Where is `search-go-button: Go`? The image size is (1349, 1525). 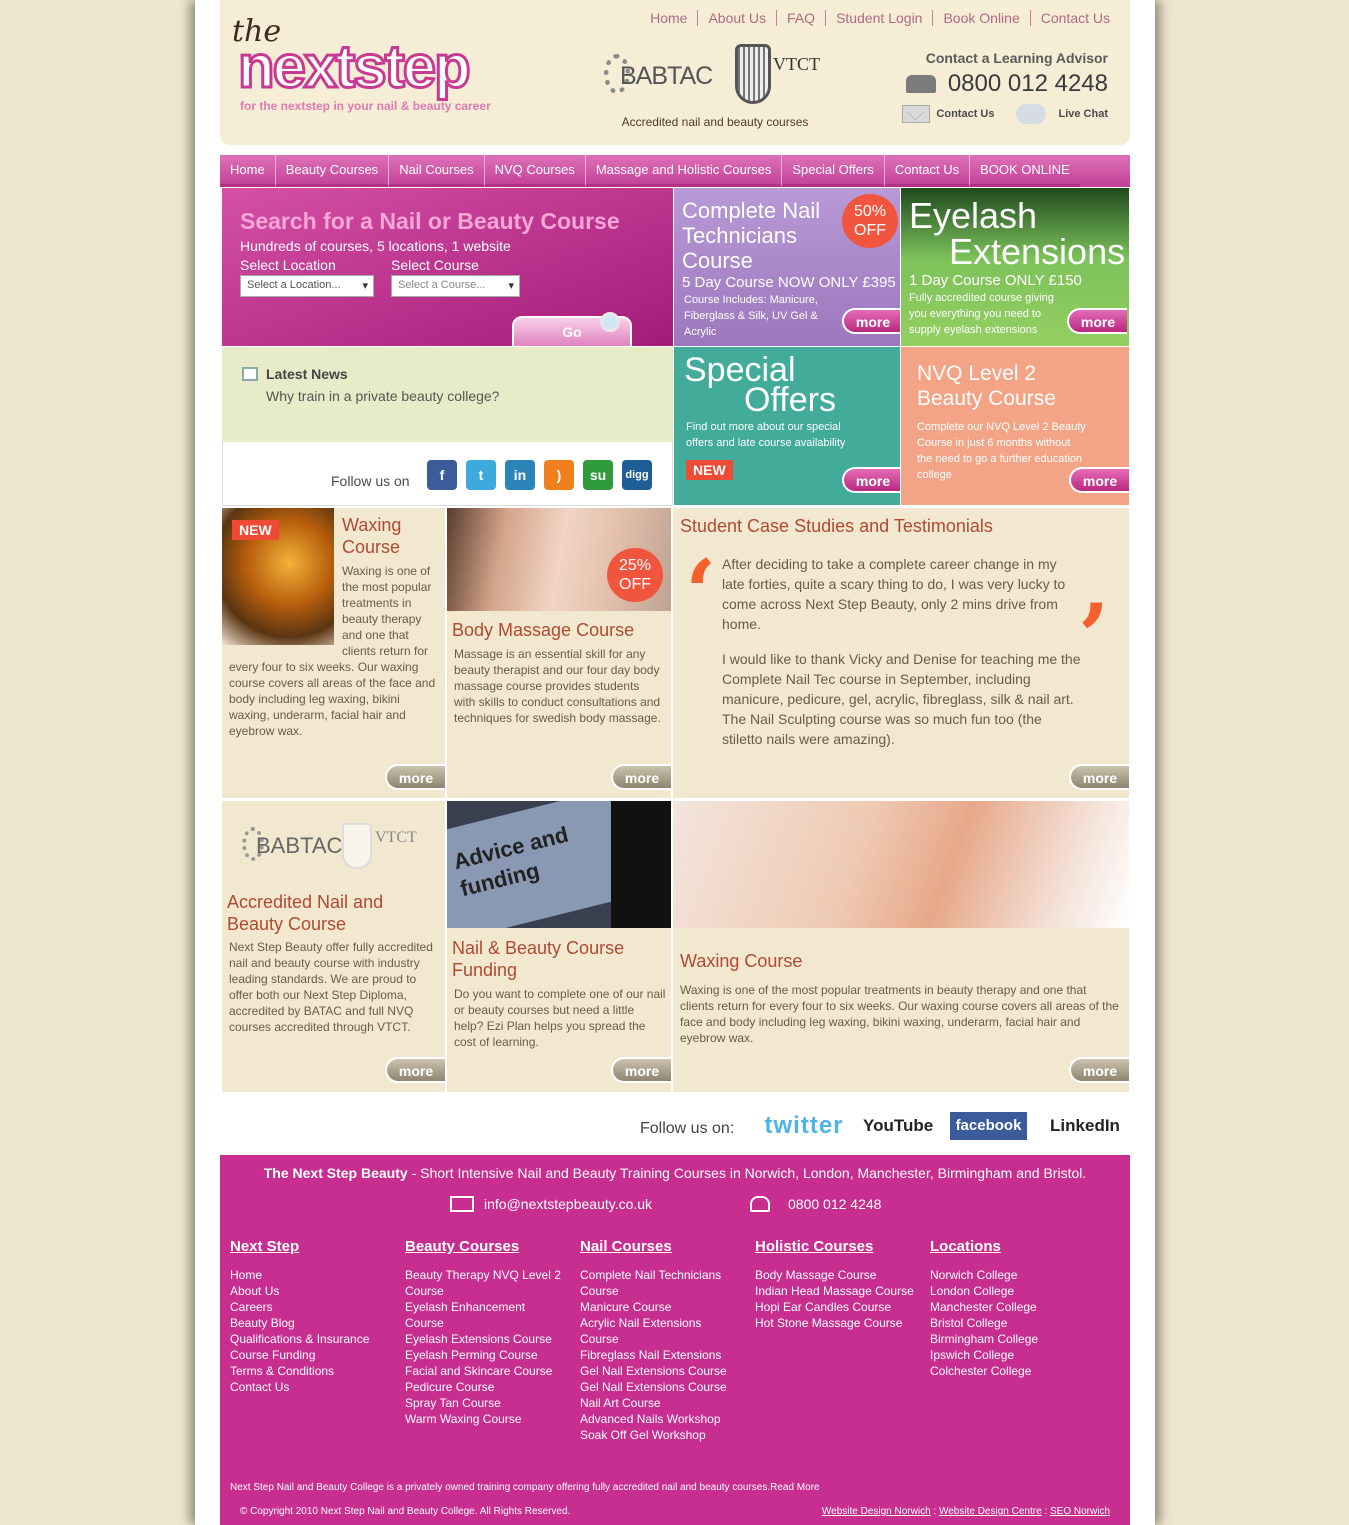 search-go-button: Go is located at coordinates (572, 329).